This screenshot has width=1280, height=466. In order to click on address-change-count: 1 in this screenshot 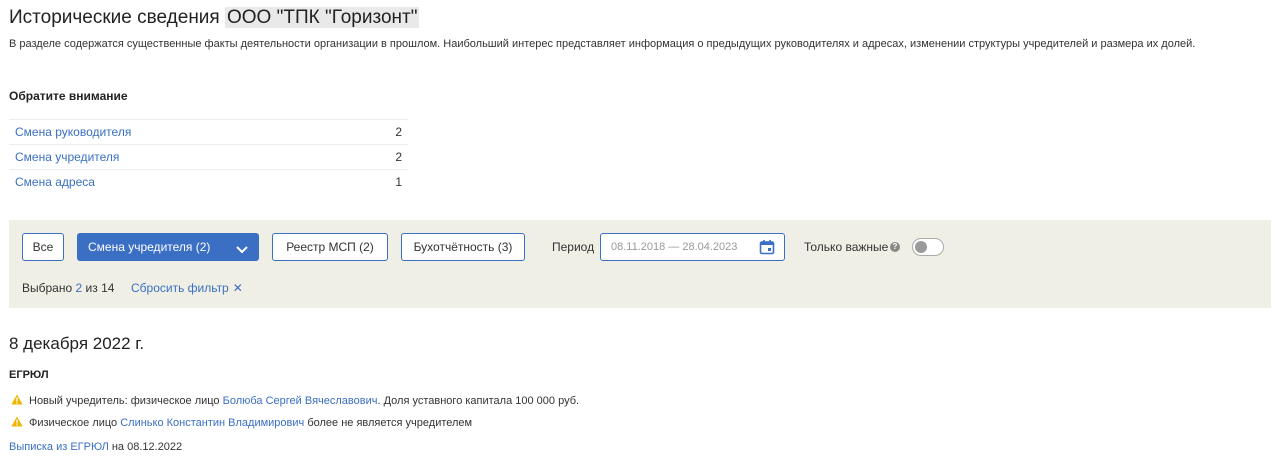, I will do `click(398, 182)`.